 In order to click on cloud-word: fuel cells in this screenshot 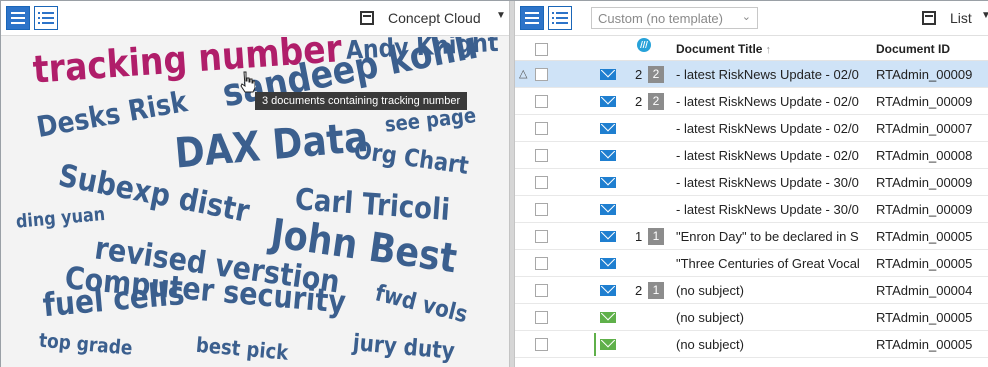, I will do `click(113, 299)`.